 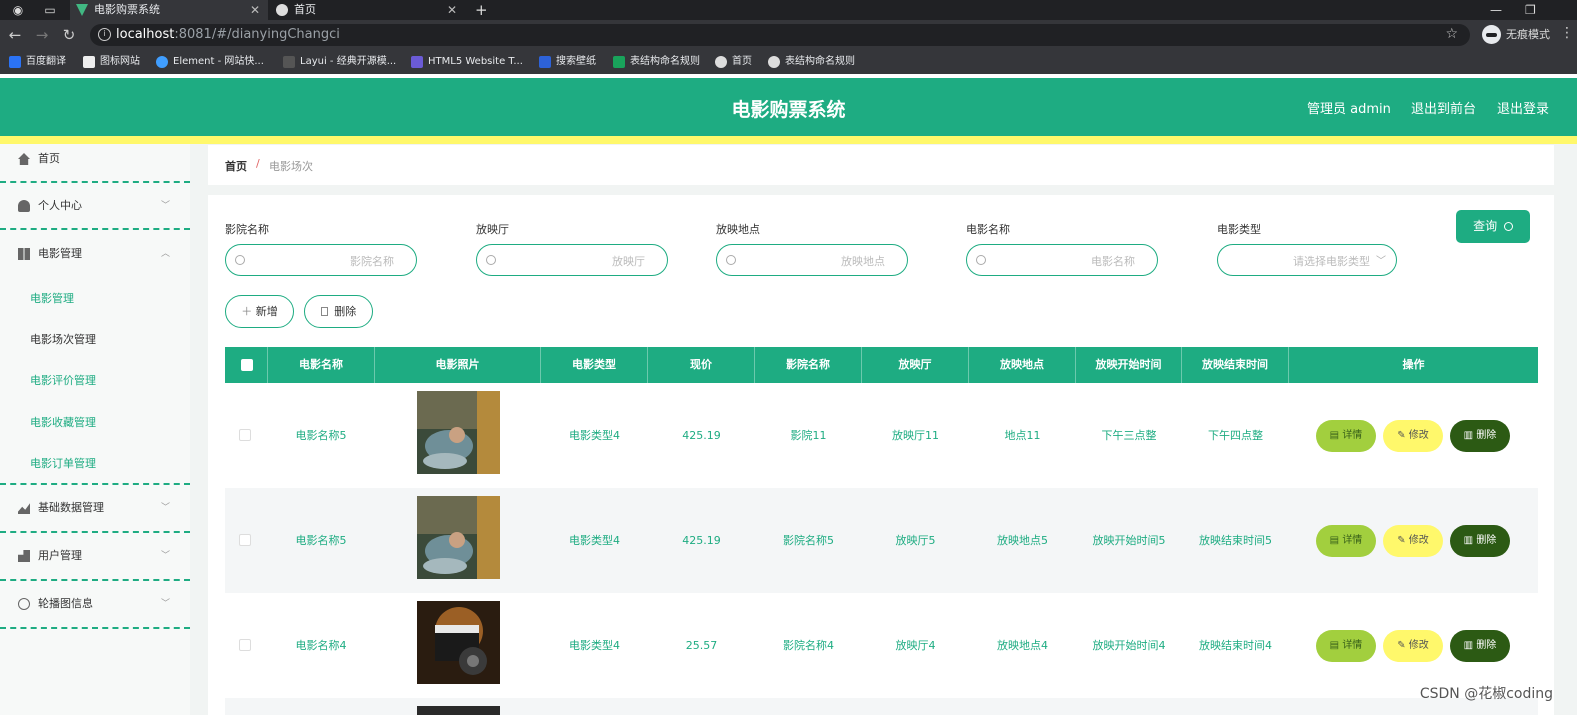 What do you see at coordinates (1235, 540) in the screenshot?
I see `cell-end-time: 放映结束时间5` at bounding box center [1235, 540].